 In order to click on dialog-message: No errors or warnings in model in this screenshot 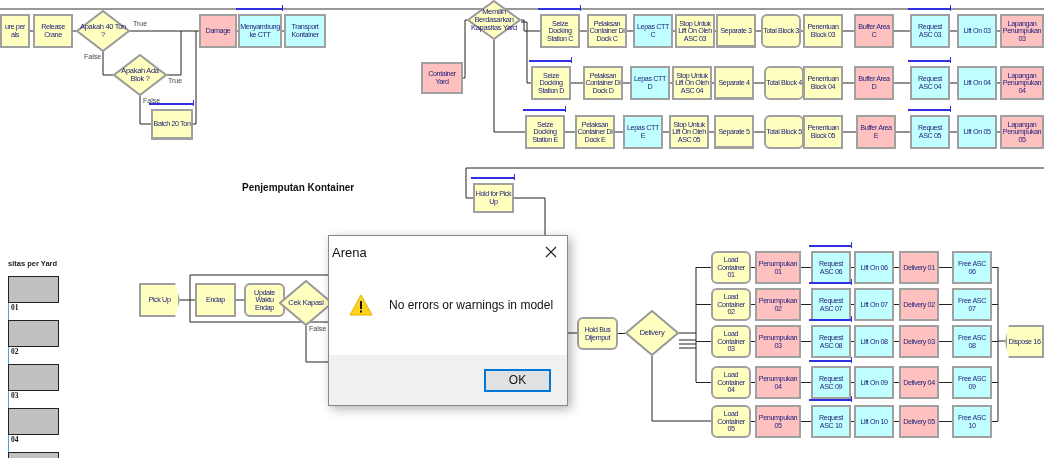, I will do `click(471, 304)`.